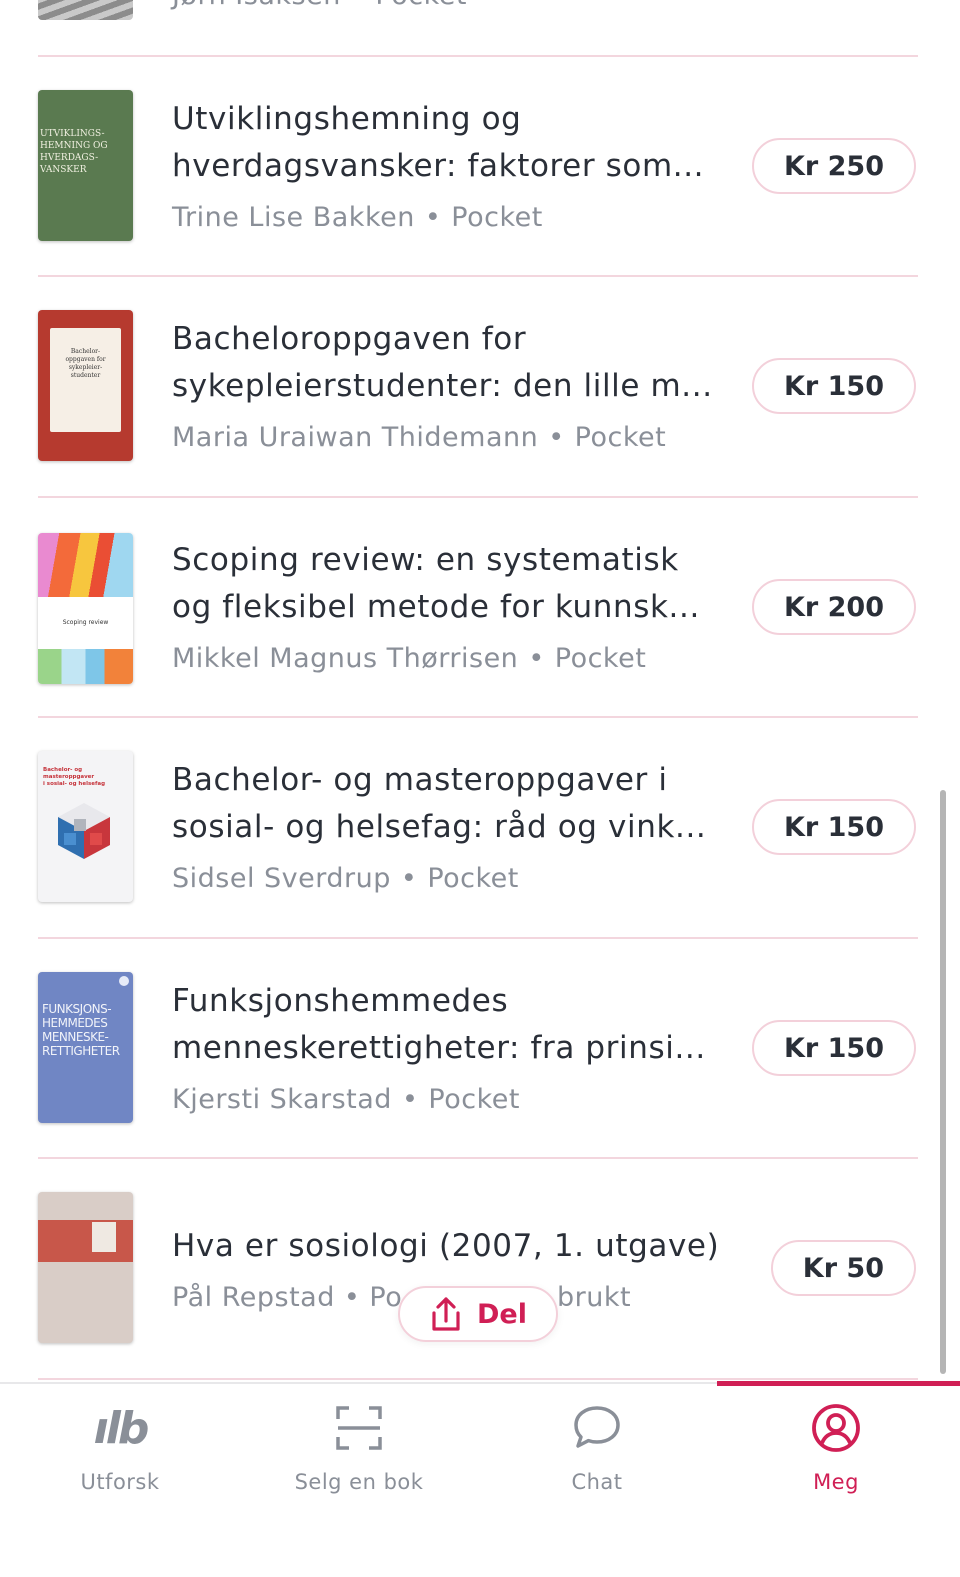  I want to click on profile-icon, so click(836, 1428).